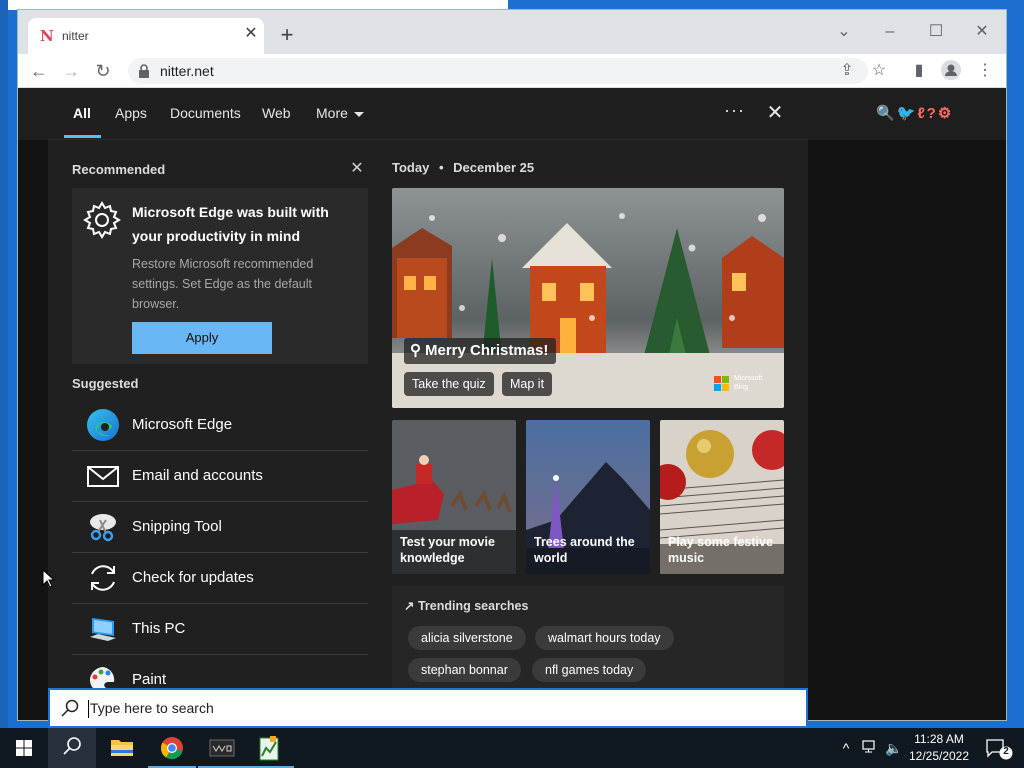  What do you see at coordinates (982, 32) in the screenshot?
I see `close-window-button: ✕` at bounding box center [982, 32].